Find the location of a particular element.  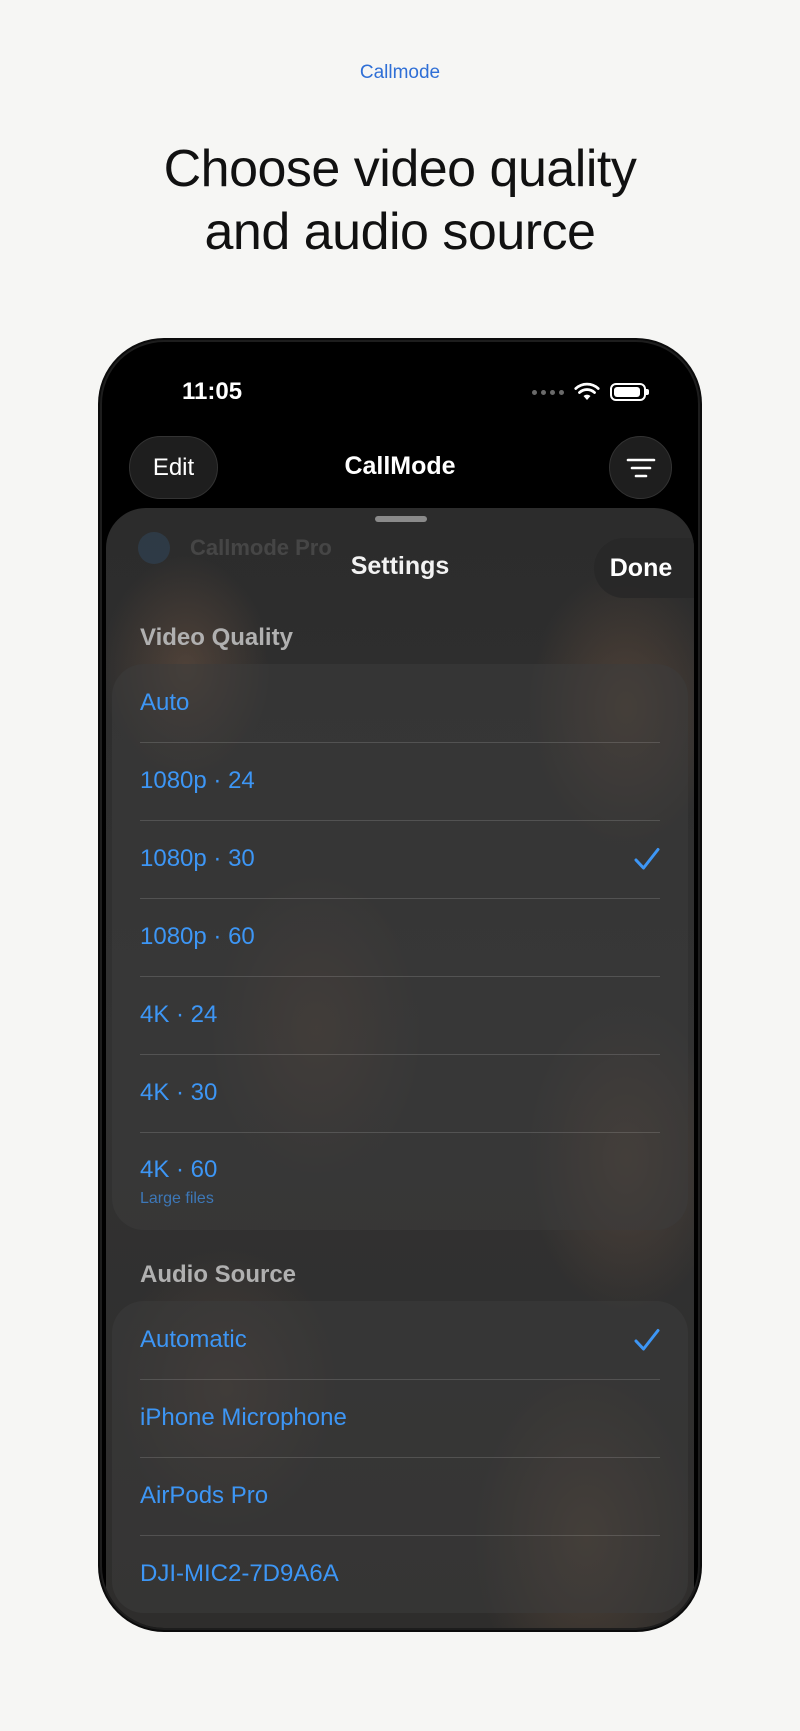

option-sublabel: Large files is located at coordinates (177, 1198).